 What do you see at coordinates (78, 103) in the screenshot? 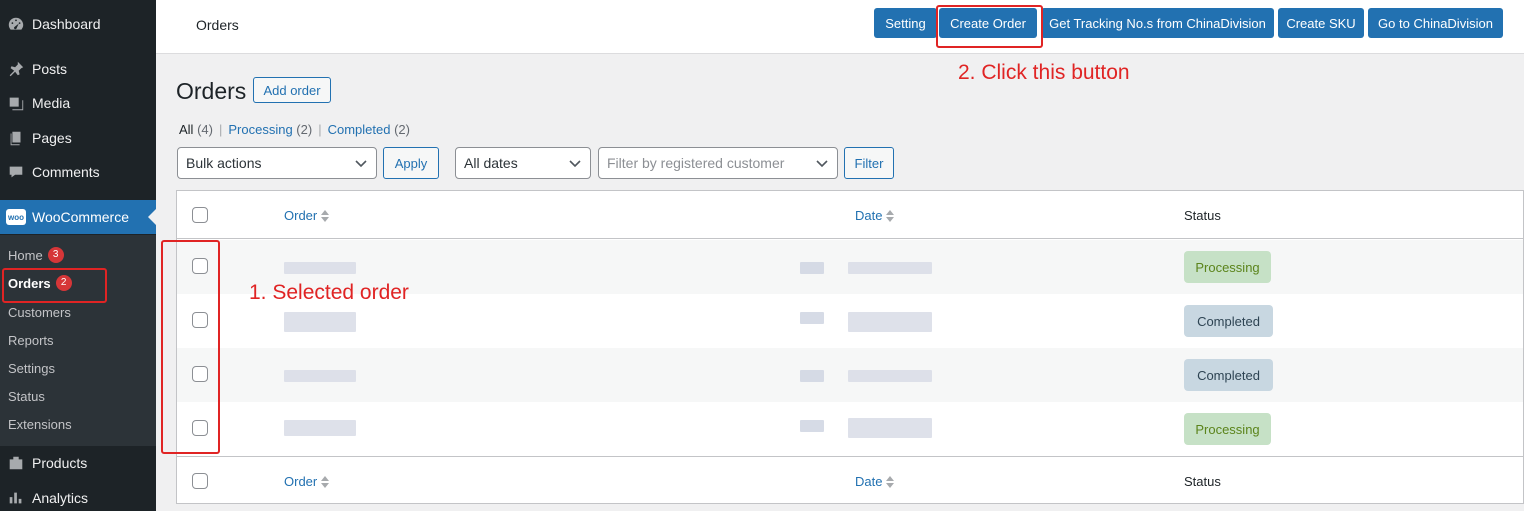
I see `sidebar-item-media: Media` at bounding box center [78, 103].